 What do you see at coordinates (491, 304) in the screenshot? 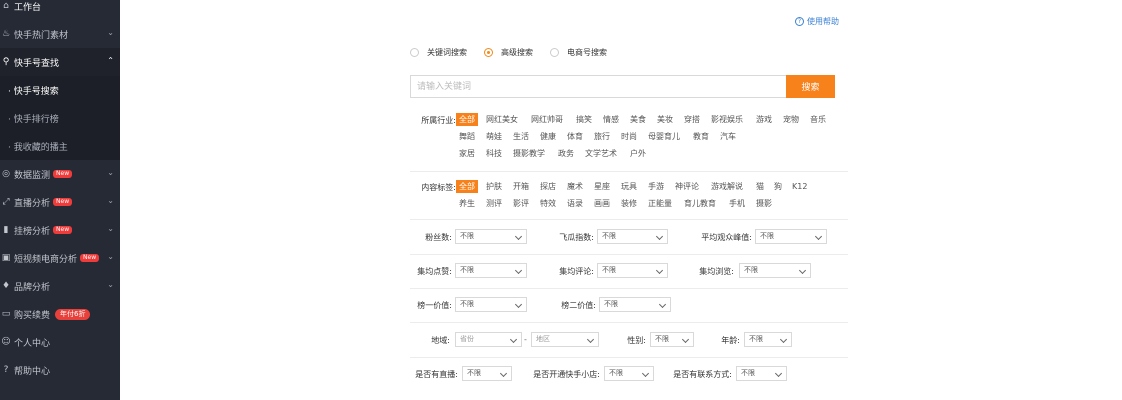
I see `rank1-select: 不限` at bounding box center [491, 304].